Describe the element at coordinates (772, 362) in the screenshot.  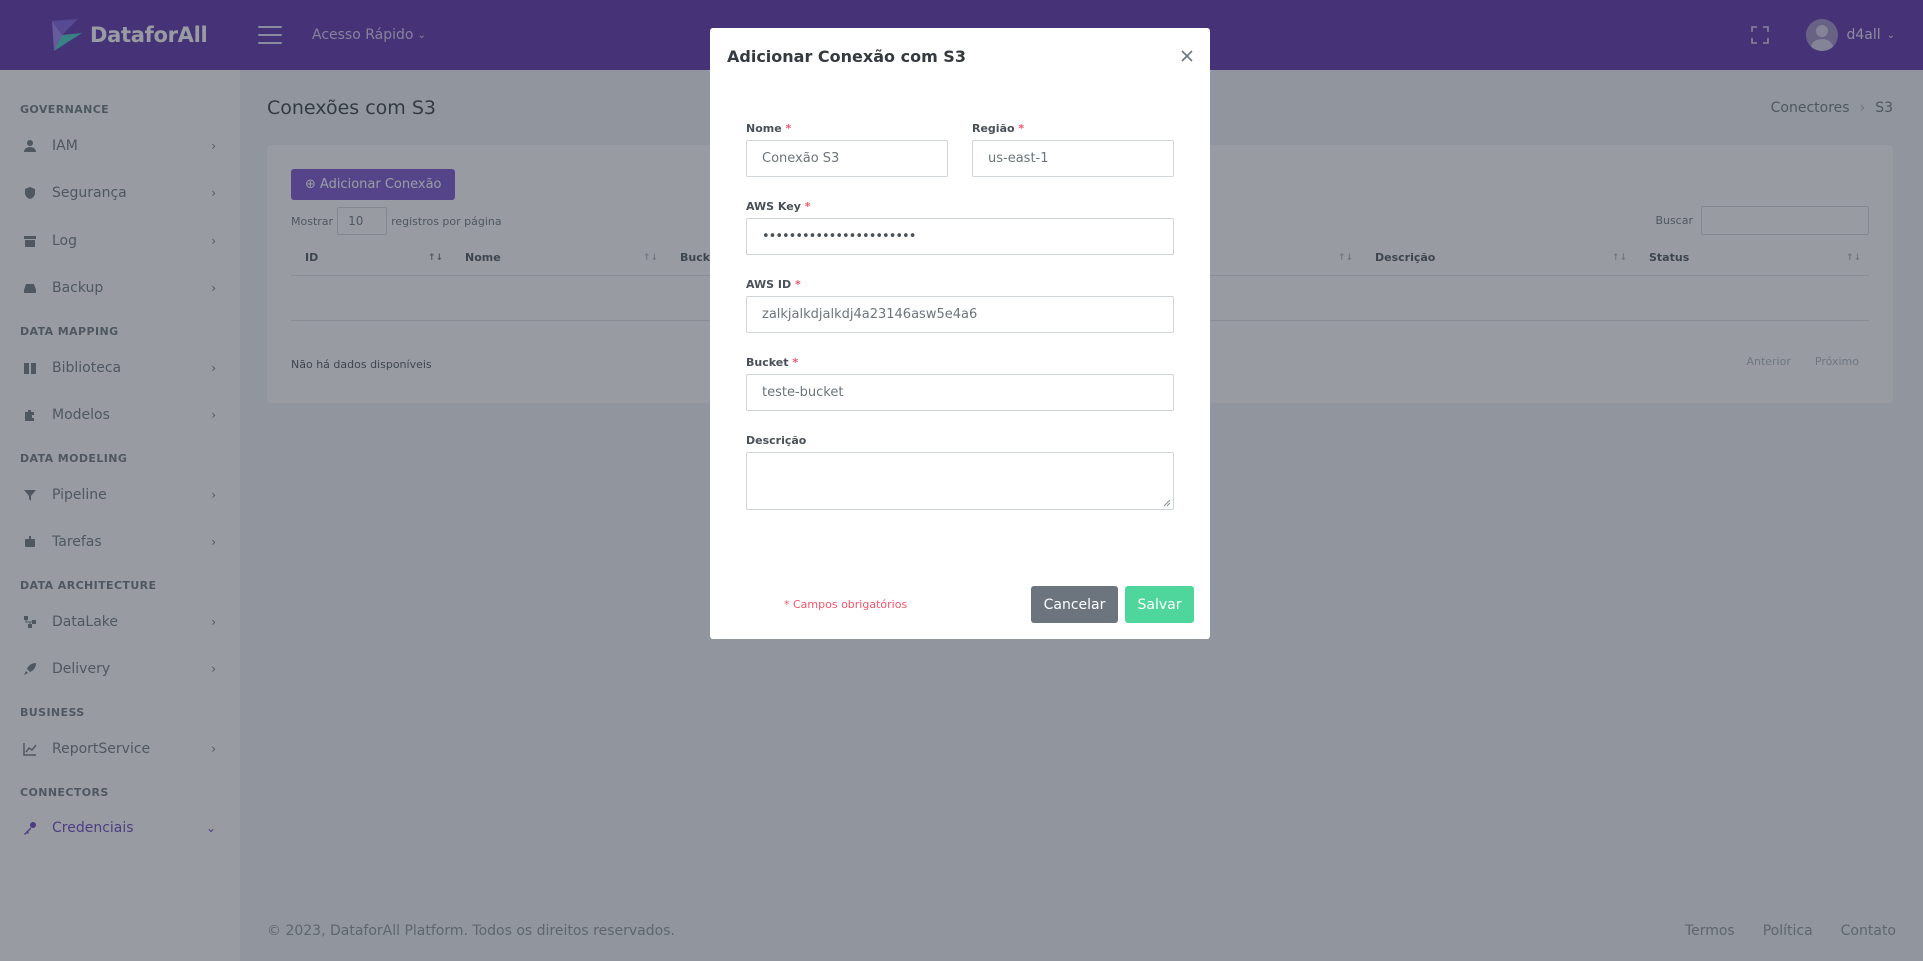
I see `bucket-label: Bucket *` at that location.